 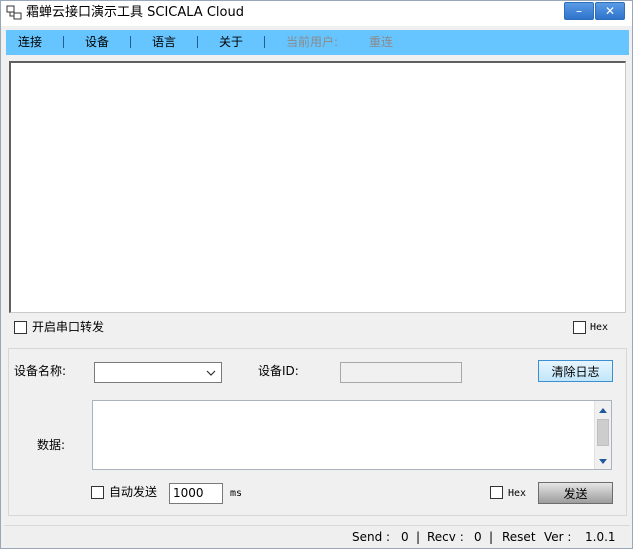 What do you see at coordinates (133, 492) in the screenshot?
I see `auto-send-label: 自动发送` at bounding box center [133, 492].